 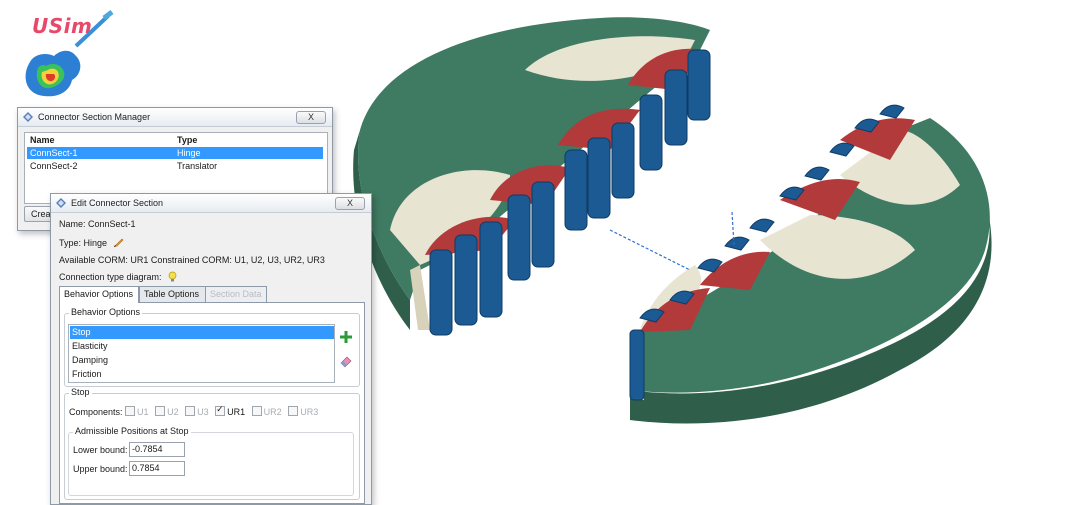 I want to click on component-u3-checkbox: U3, so click(x=197, y=411).